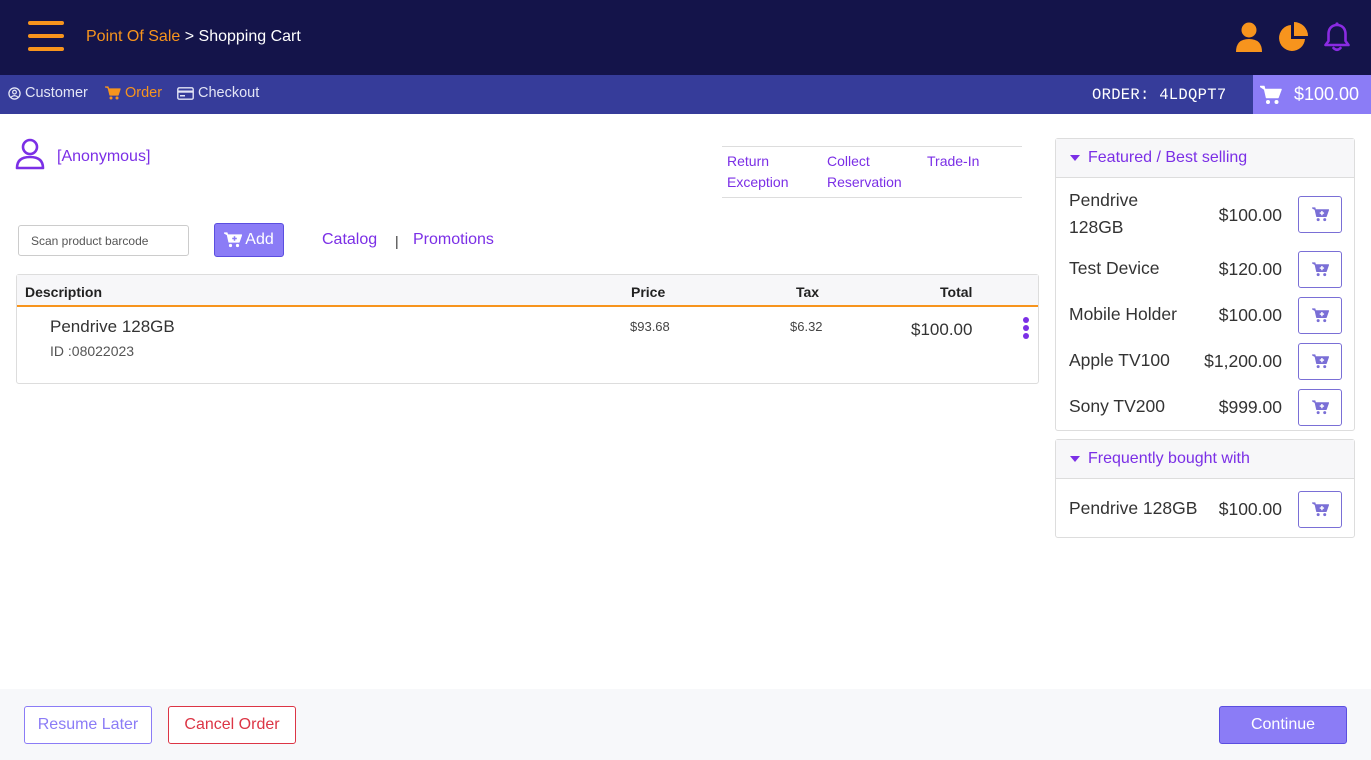  I want to click on nav-checkout: Checkout, so click(218, 93).